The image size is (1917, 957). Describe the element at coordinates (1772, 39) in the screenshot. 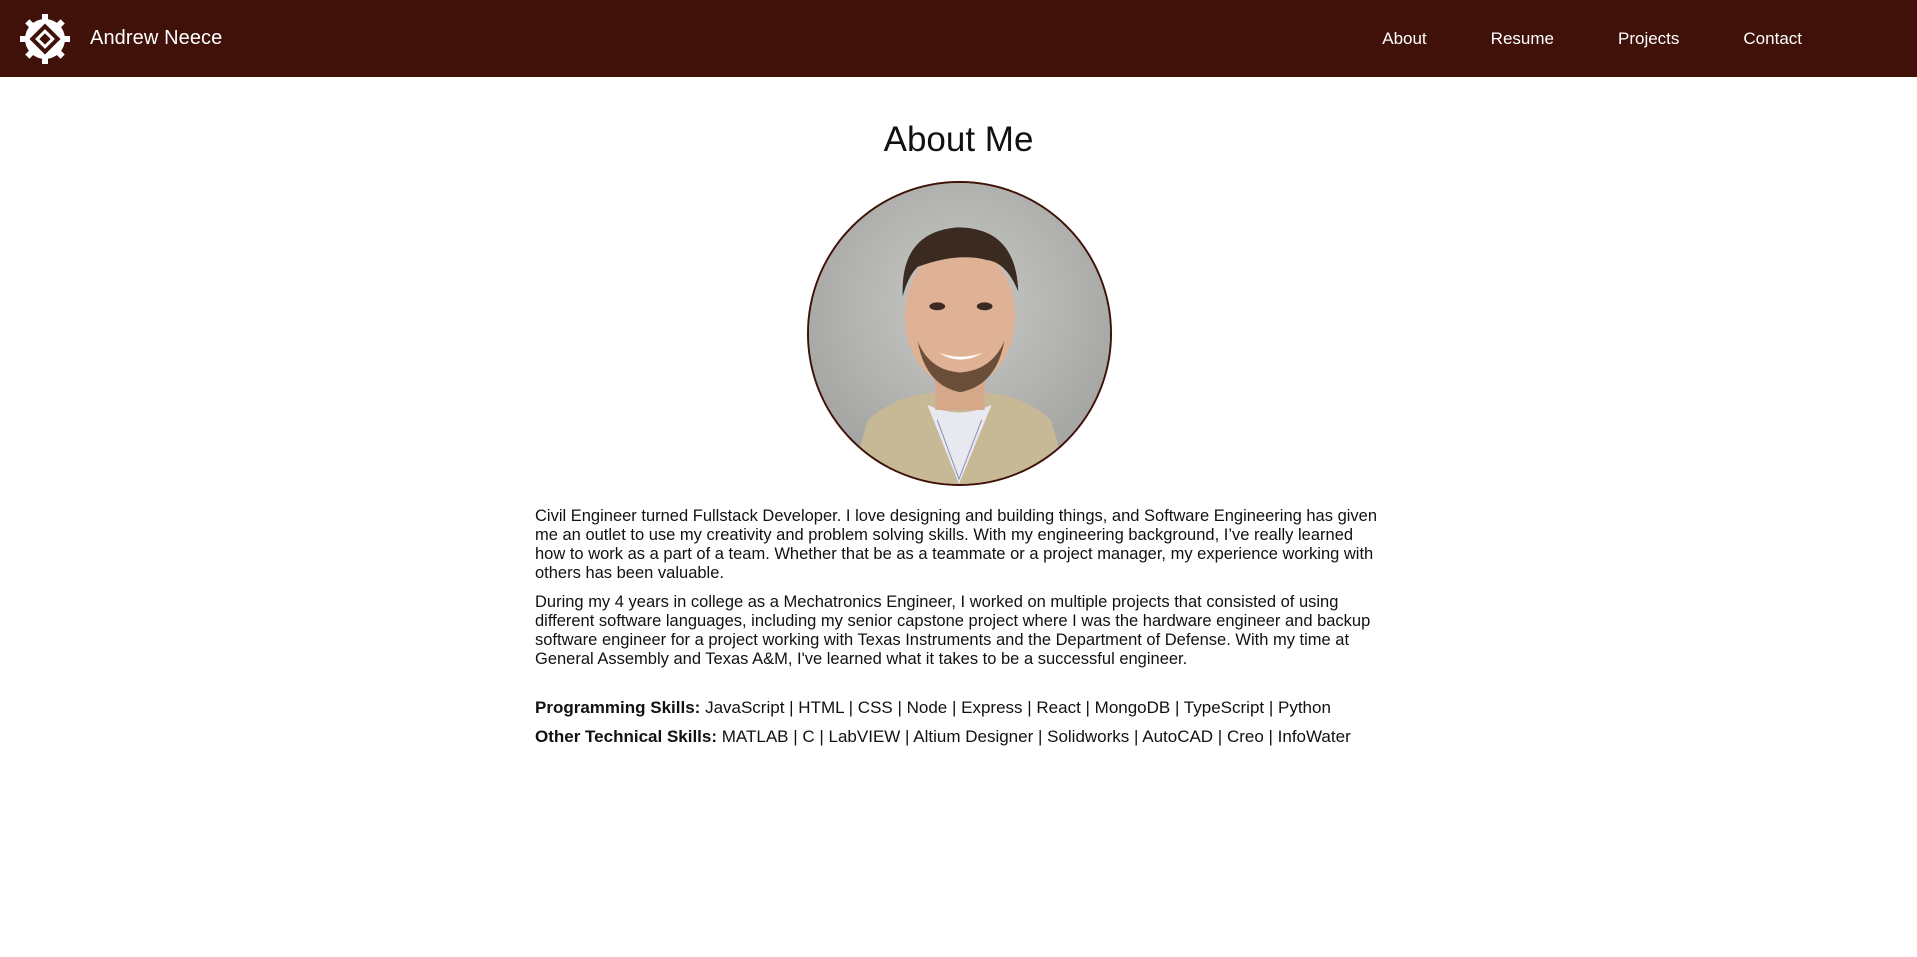

I see `nav-contact-link: Contact` at that location.